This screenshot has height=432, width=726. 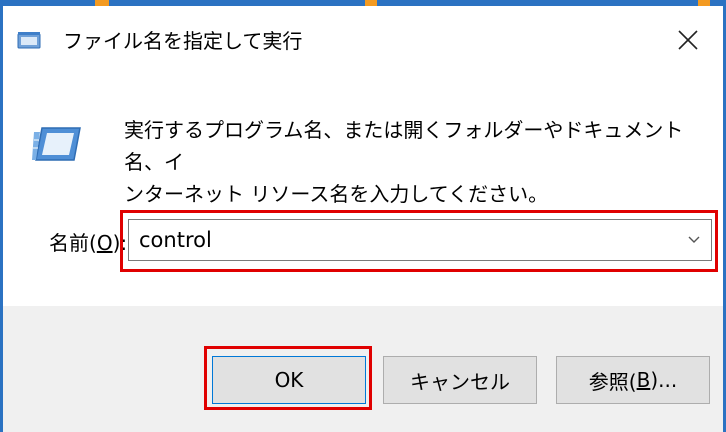 What do you see at coordinates (175, 240) in the screenshot?
I see `command-input: control` at bounding box center [175, 240].